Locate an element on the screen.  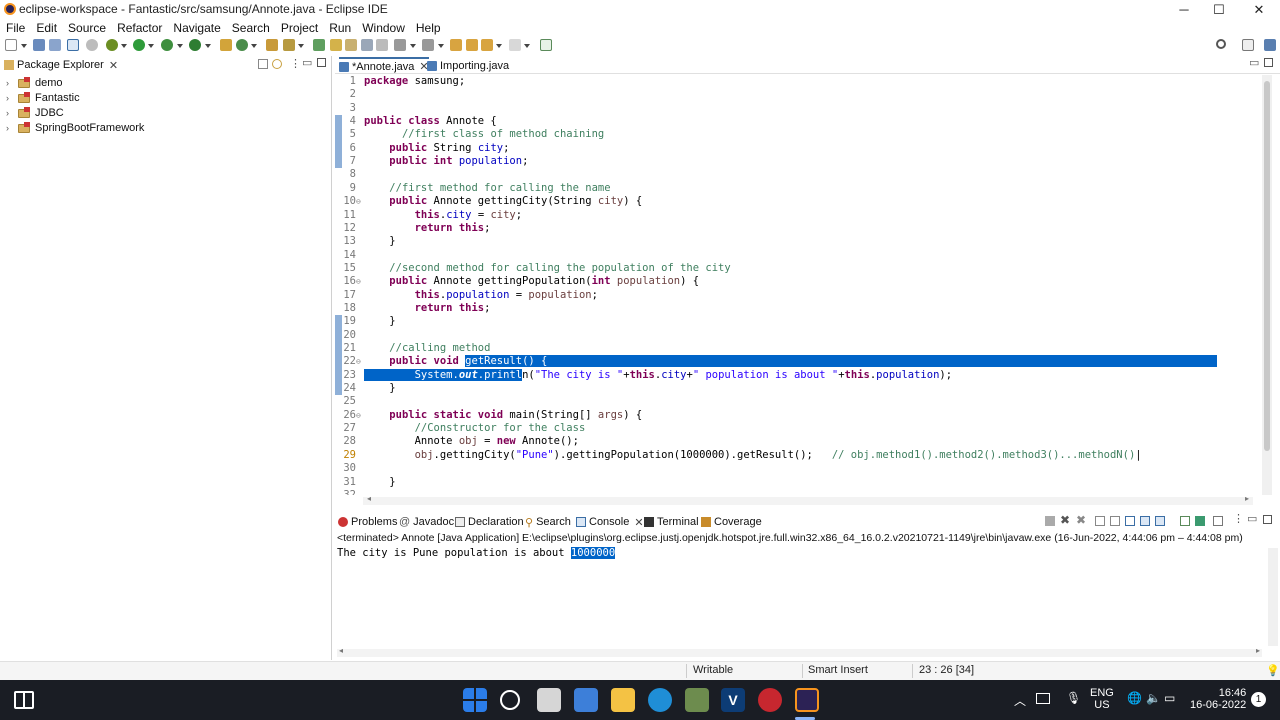
open-type-icon is located at coordinates (272, 45).